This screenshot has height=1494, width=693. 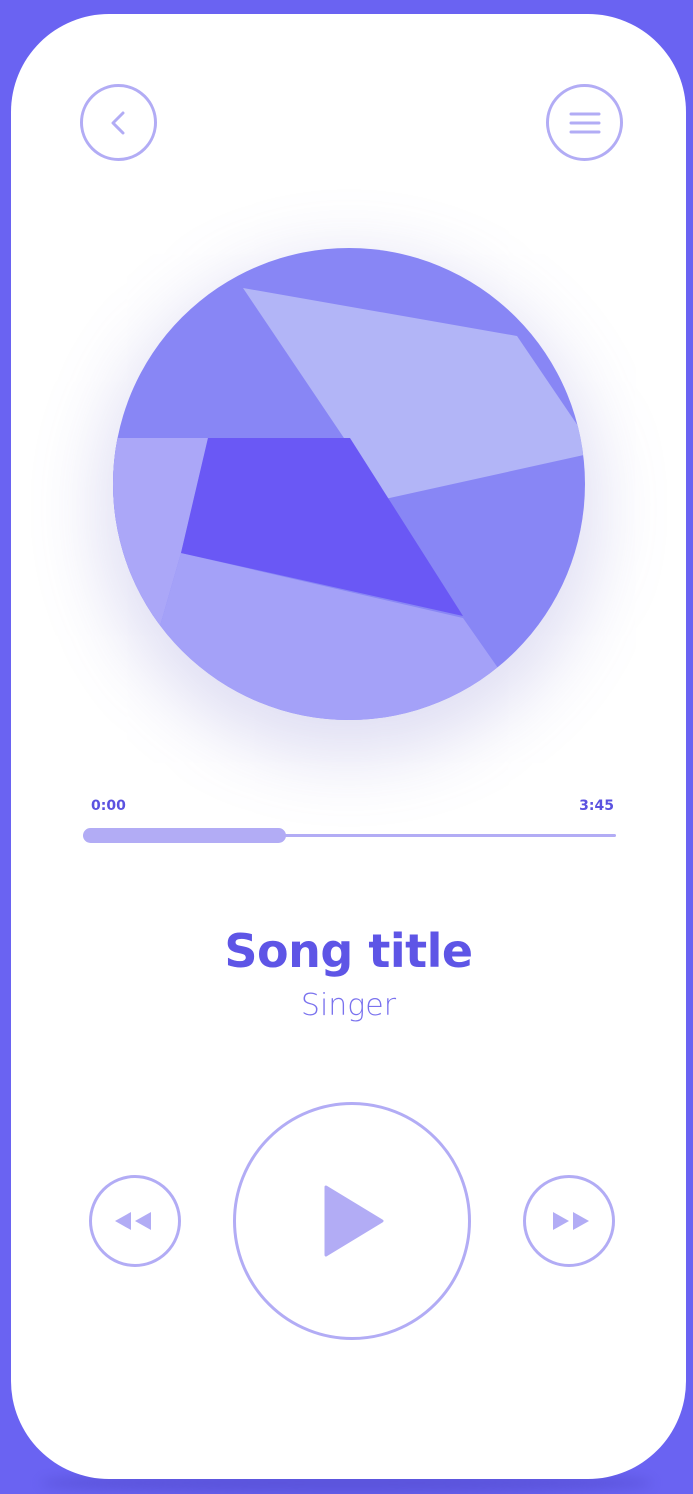 I want to click on play-icon, so click(x=354, y=1221).